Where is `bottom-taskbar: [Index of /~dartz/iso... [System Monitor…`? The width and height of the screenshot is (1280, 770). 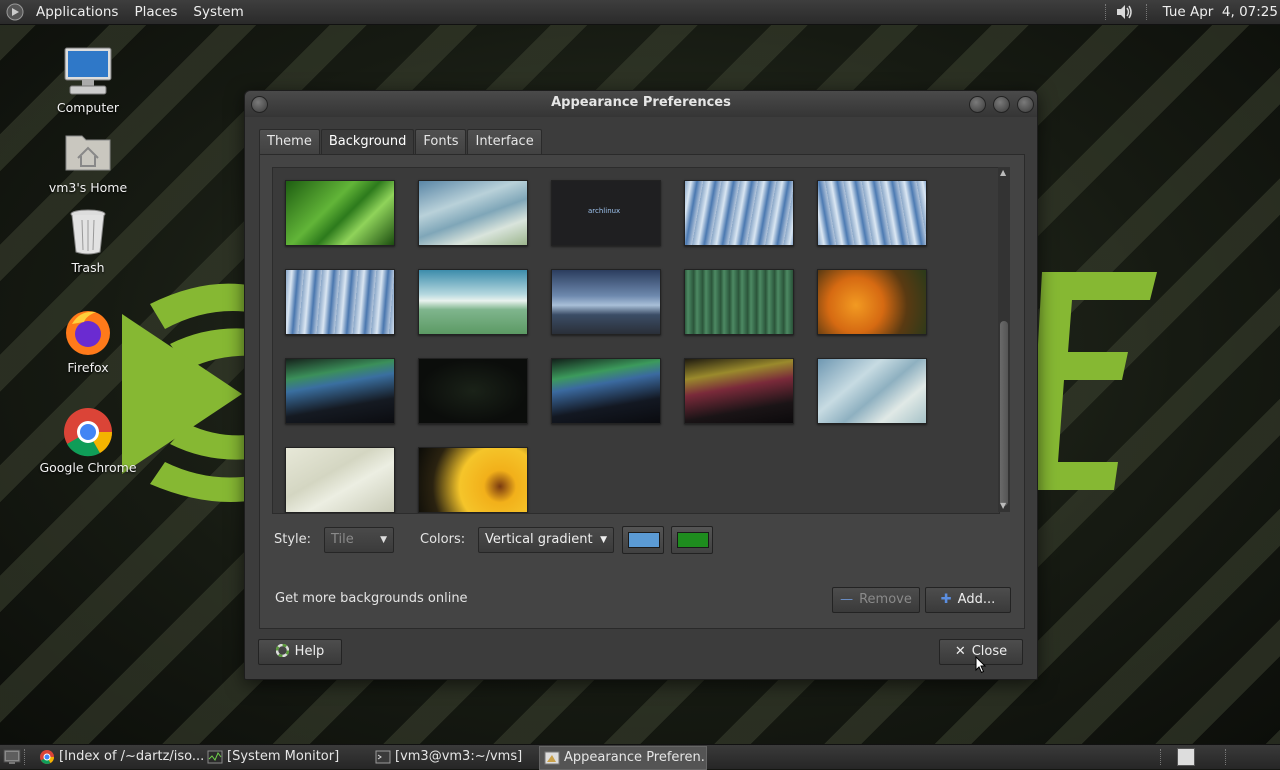
bottom-taskbar: [Index of /~dartz/iso... [System Monitor… is located at coordinates (640, 757).